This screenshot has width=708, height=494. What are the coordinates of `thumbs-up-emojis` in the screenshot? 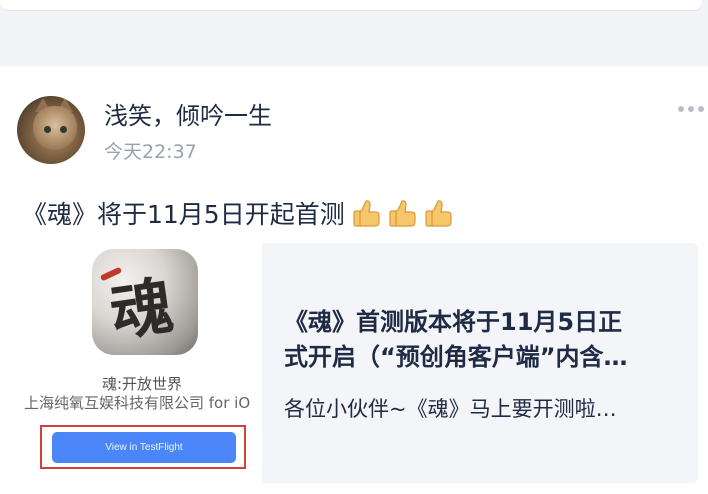 It's located at (402, 213).